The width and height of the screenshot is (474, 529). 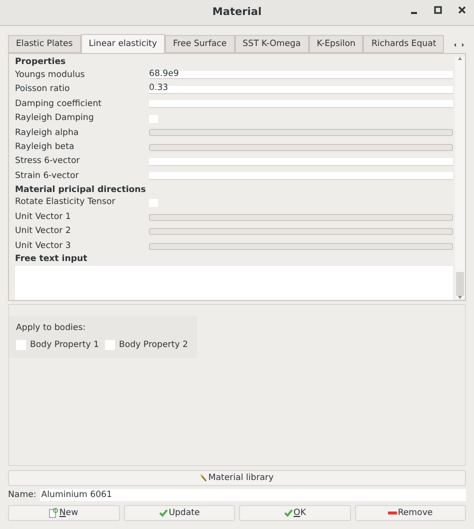 I want to click on section-heading: Free text input, so click(x=51, y=259).